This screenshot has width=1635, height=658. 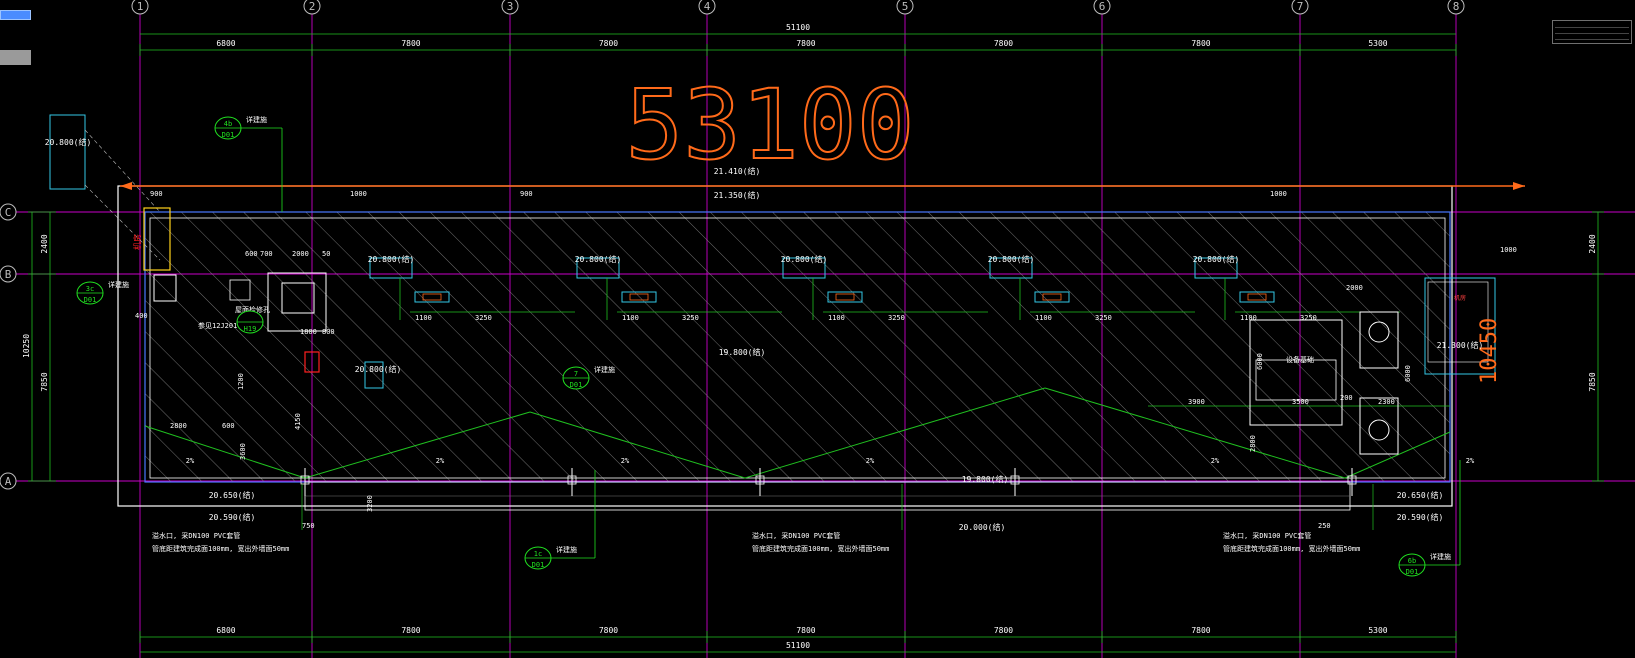 What do you see at coordinates (298, 421) in the screenshot?
I see `dim-text: 4150` at bounding box center [298, 421].